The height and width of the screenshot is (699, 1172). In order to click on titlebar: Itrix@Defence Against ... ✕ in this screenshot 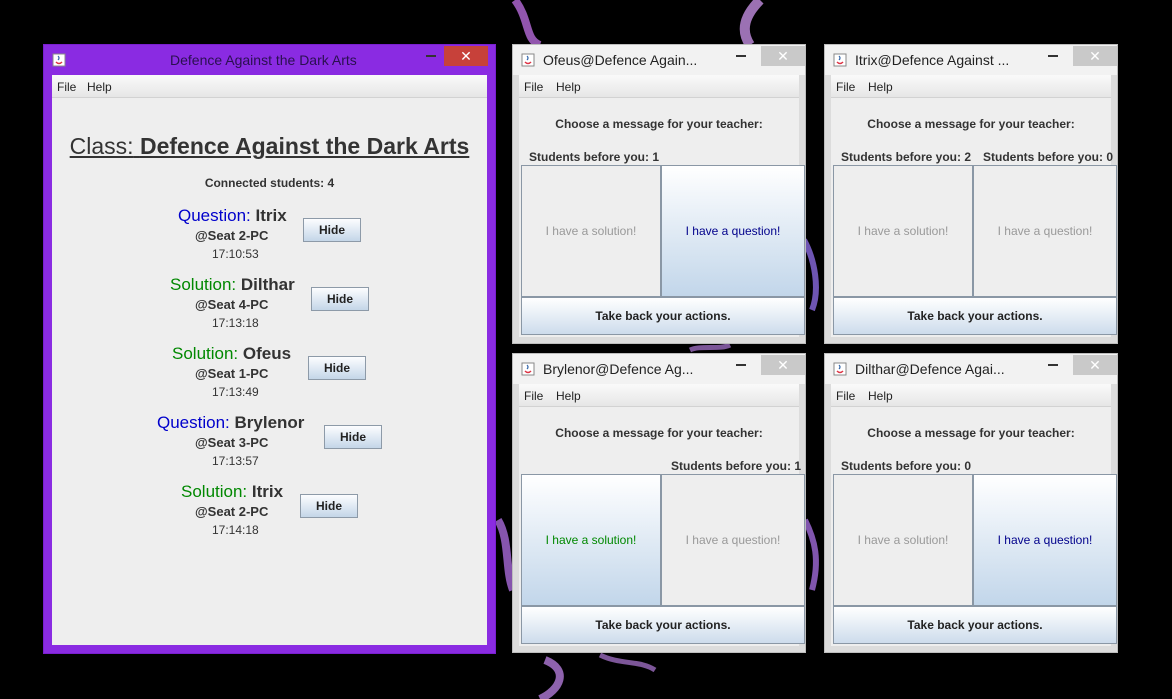, I will do `click(971, 60)`.